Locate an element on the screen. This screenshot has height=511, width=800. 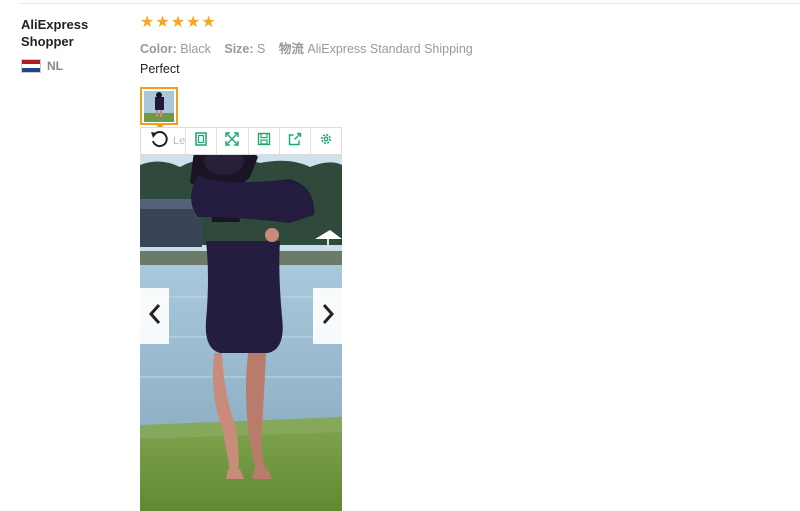
previous-image-button is located at coordinates (154, 316).